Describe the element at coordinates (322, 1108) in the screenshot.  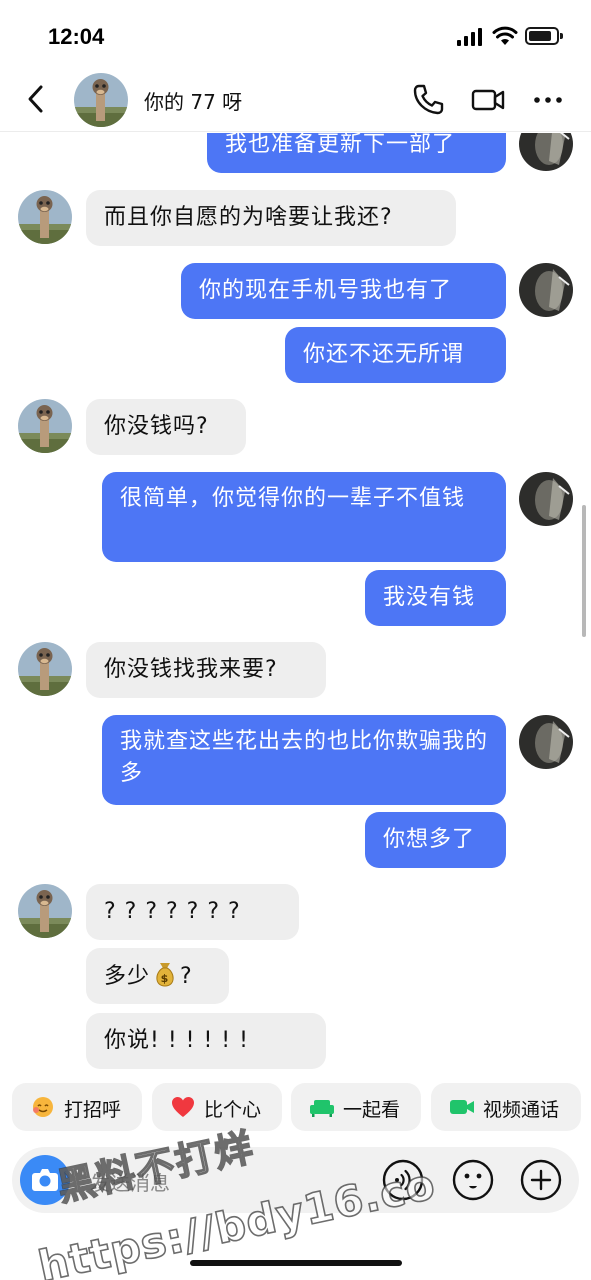
I see `sofa-icon` at that location.